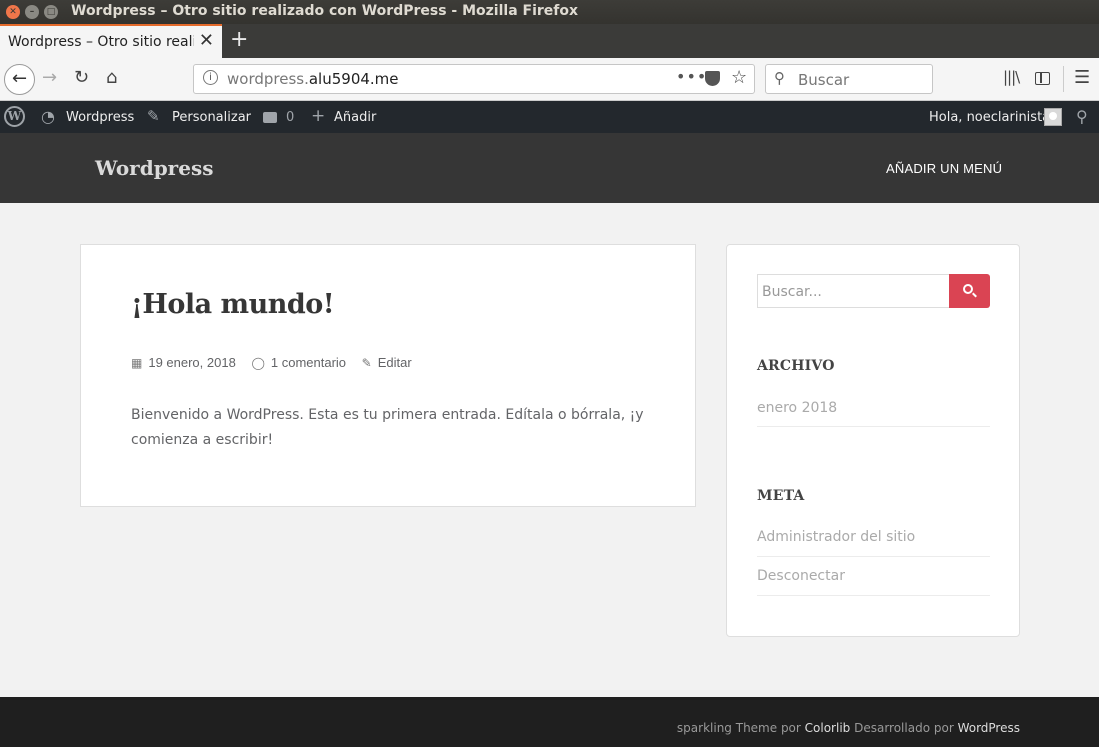  I want to click on site-header: Wordpress AÑADIR UN MENÚ, so click(549, 168).